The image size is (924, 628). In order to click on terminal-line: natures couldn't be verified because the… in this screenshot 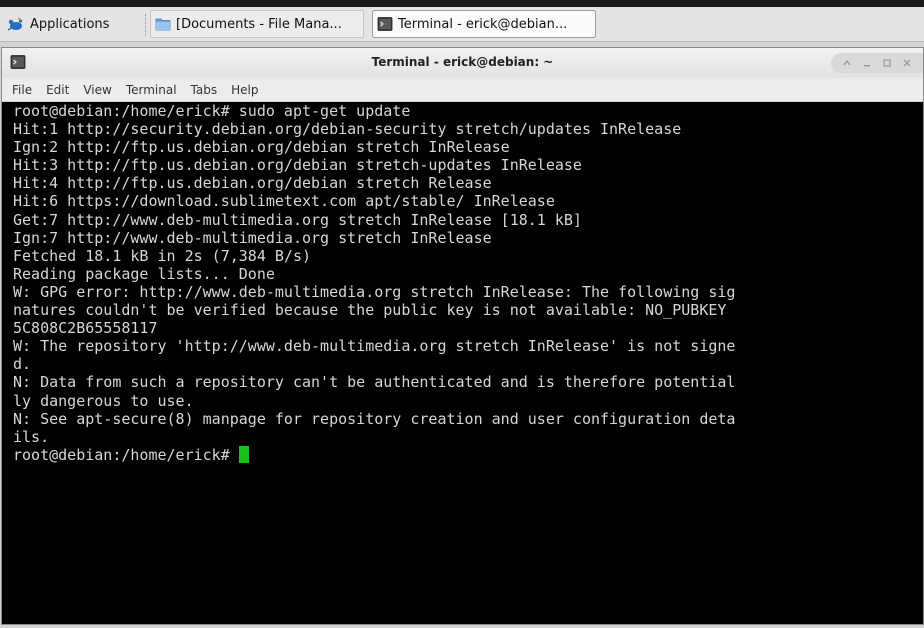, I will do `click(370, 310)`.